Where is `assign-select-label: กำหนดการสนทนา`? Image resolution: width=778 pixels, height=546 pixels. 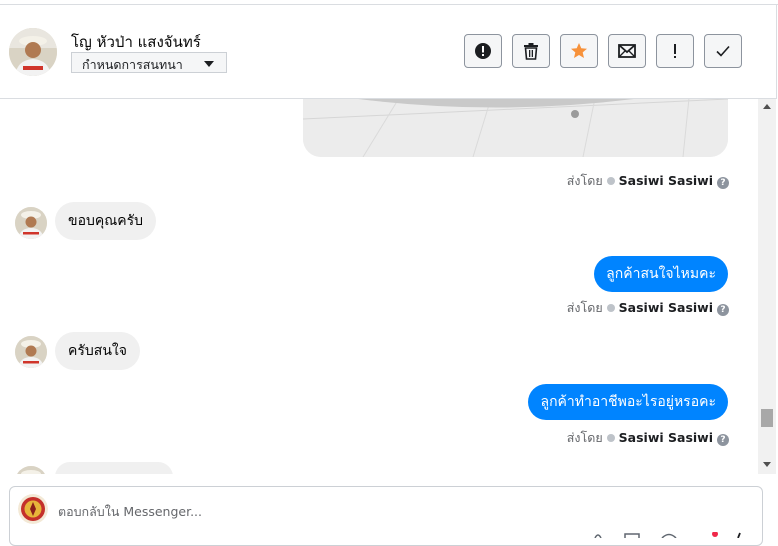
assign-select-label: กำหนดการสนทนา is located at coordinates (132, 64).